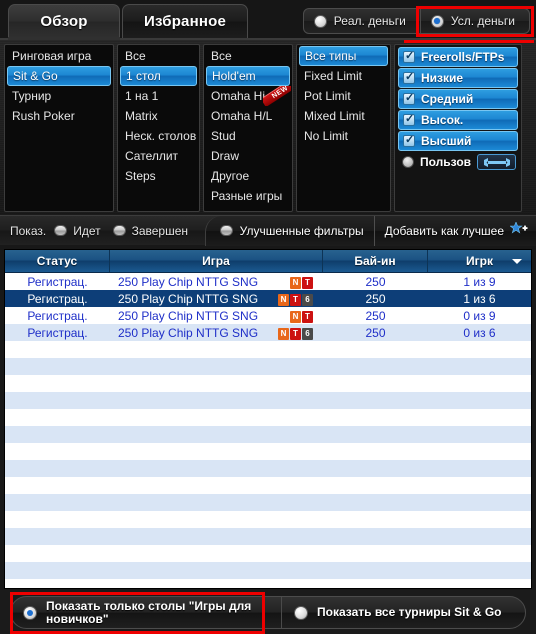 This screenshot has height=634, width=536. I want to click on toggle-running-icon, so click(61, 230).